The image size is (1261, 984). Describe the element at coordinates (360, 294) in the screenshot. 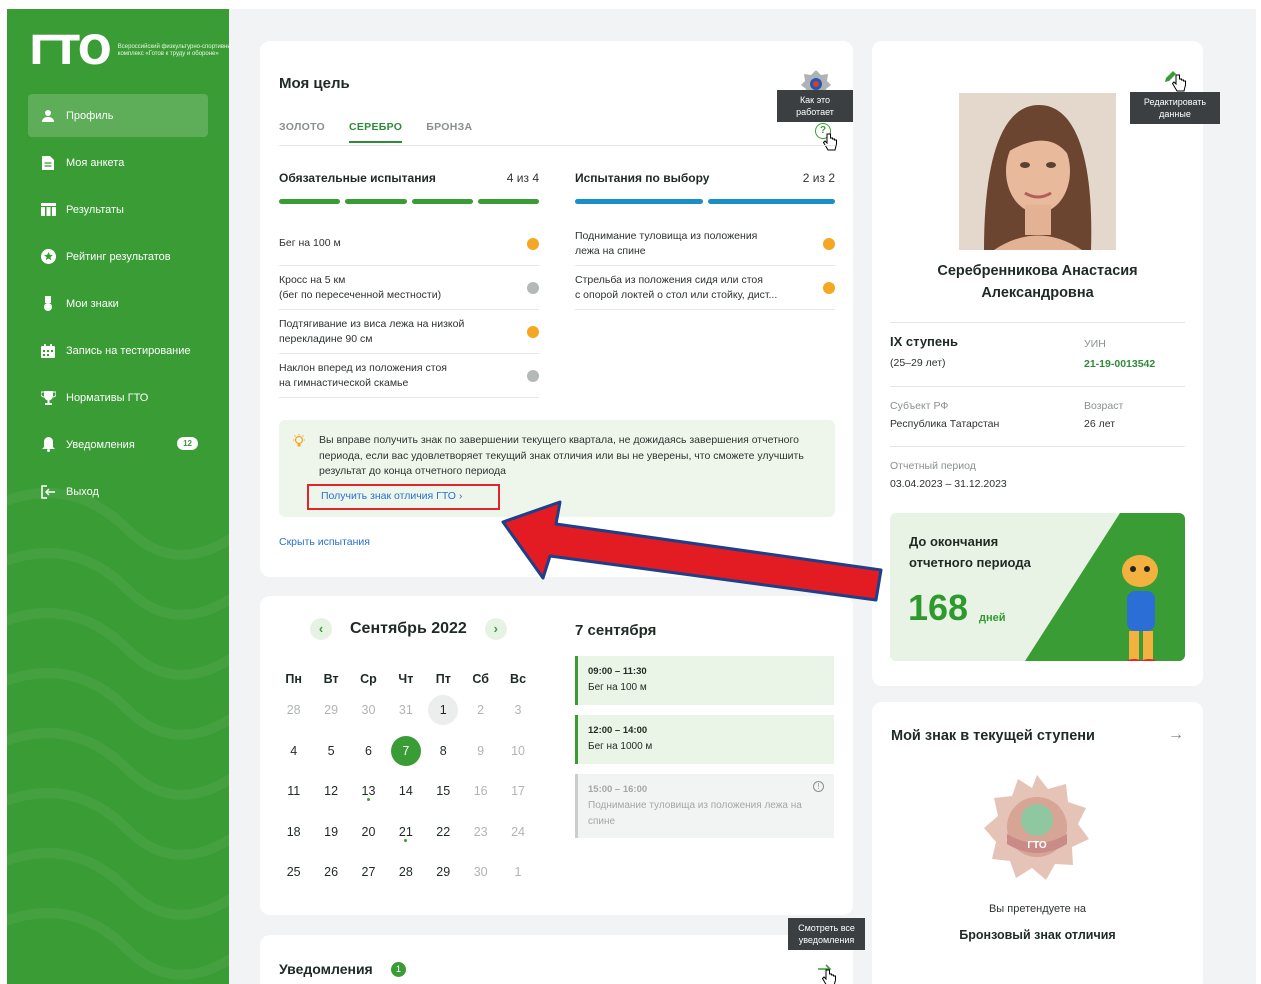

I see `test-name-detail: (бег по пересеченной местности)` at that location.